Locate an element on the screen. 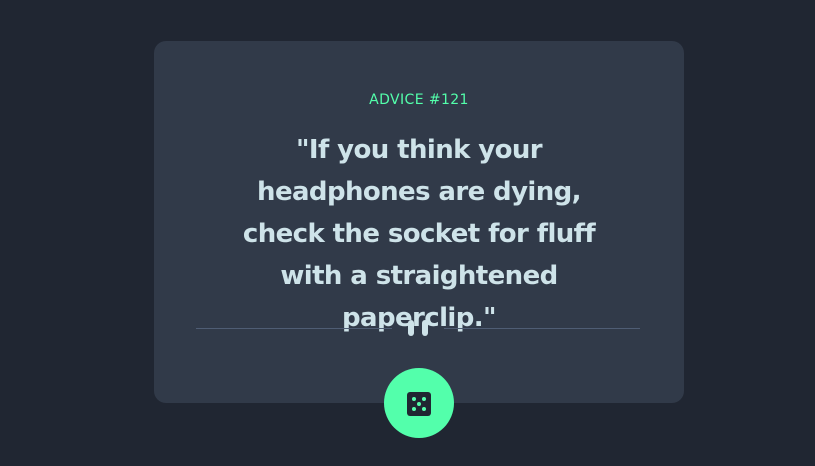  pause-icon is located at coordinates (418, 328).